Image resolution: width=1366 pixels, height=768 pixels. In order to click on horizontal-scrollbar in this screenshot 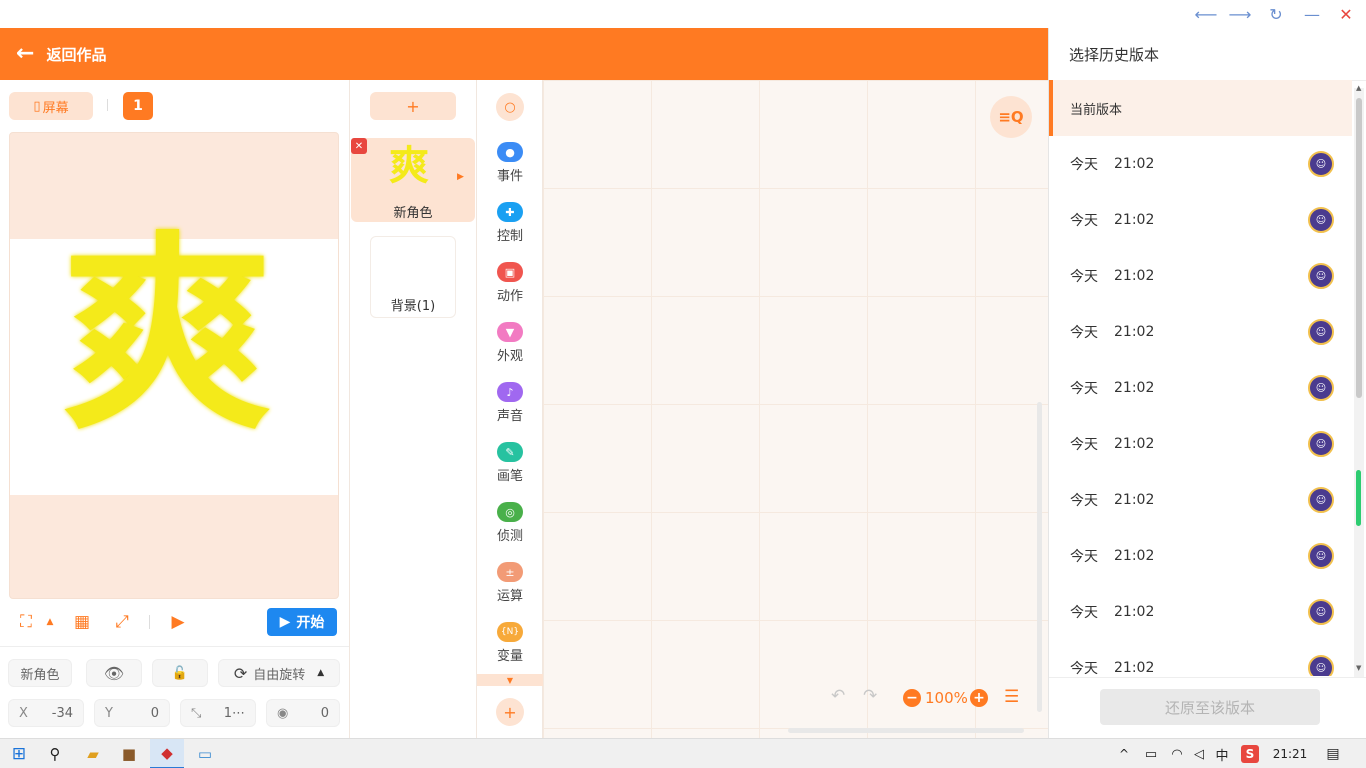, I will do `click(906, 730)`.